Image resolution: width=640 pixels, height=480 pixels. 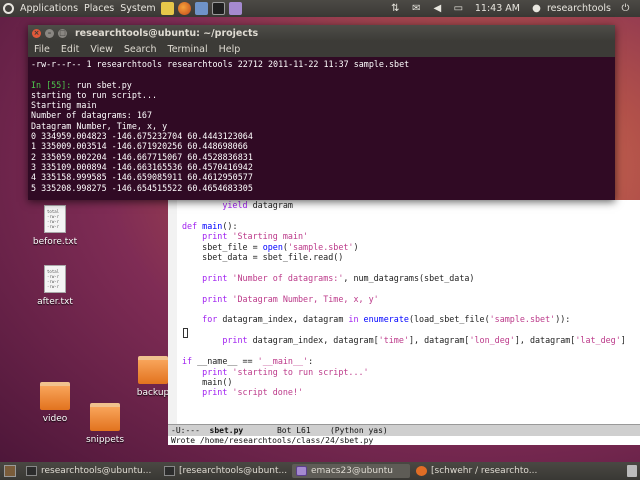 I want to click on code-token: sbet_data = sbet_file.read(), so click(x=273, y=257).